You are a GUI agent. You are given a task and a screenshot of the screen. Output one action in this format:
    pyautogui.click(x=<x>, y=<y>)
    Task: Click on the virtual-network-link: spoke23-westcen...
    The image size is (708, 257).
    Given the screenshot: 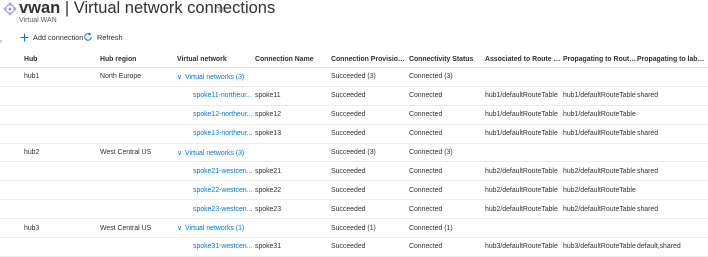 What is the action you would take?
    pyautogui.click(x=216, y=209)
    